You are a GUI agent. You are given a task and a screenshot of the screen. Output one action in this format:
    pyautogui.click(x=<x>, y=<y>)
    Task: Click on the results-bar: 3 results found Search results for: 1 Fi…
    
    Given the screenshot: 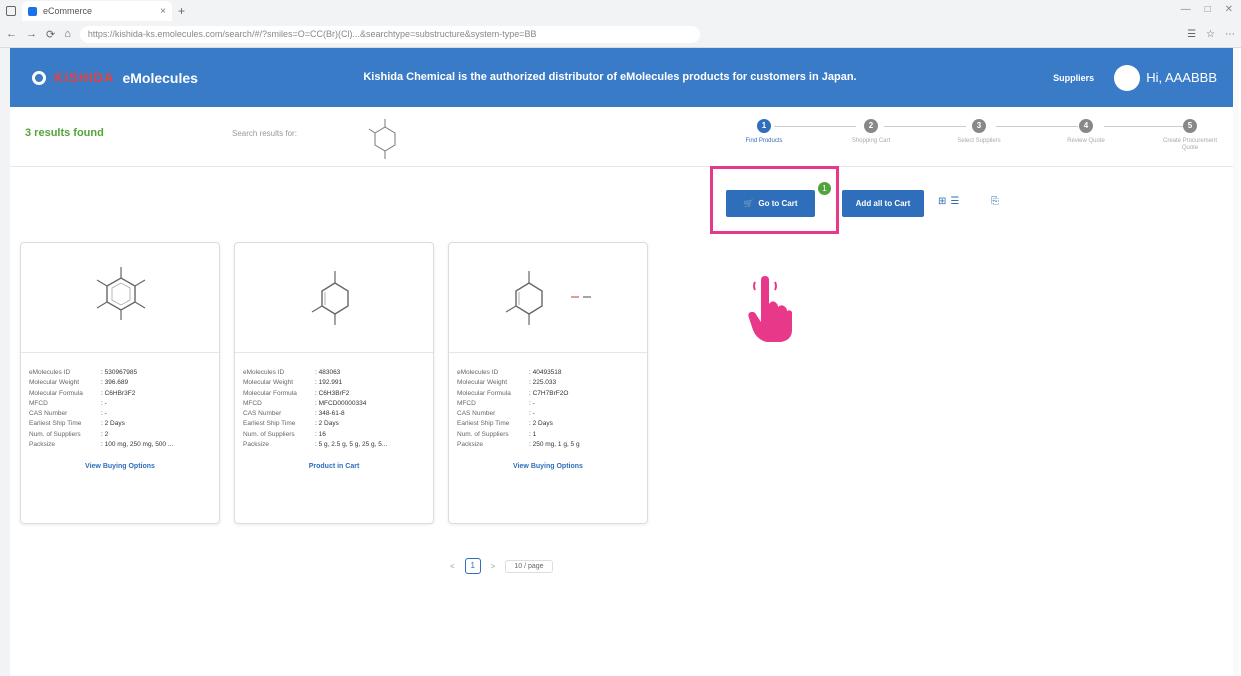 What is the action you would take?
    pyautogui.click(x=621, y=137)
    